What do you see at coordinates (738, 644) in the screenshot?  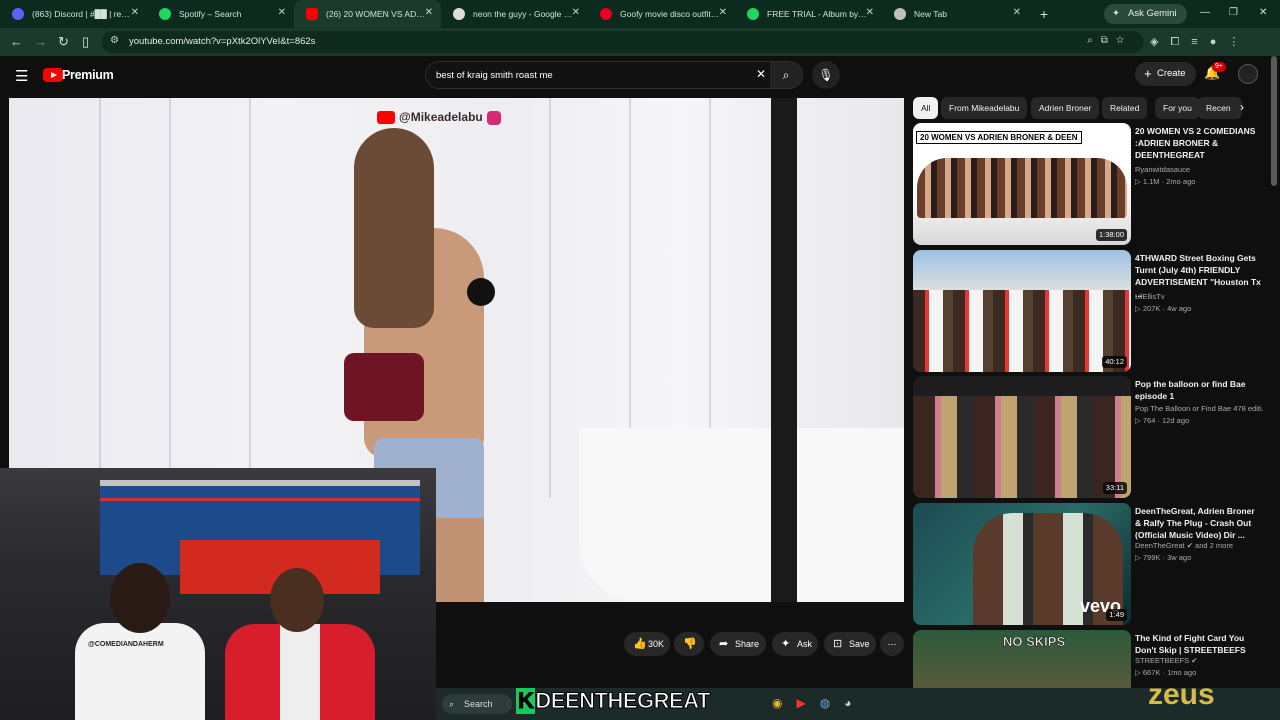 I see `share-button: ➦ Share` at bounding box center [738, 644].